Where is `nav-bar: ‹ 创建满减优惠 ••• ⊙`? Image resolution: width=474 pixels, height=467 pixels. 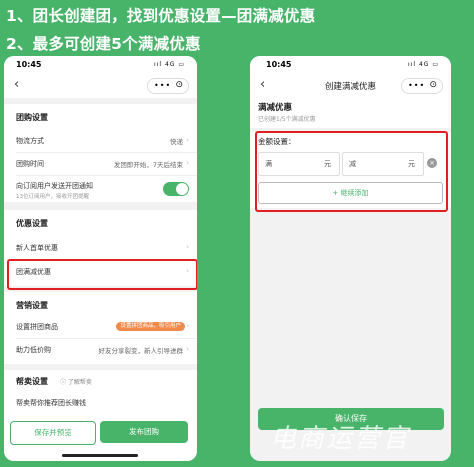 nav-bar: ‹ 创建满减优惠 ••• ⊙ is located at coordinates (350, 86).